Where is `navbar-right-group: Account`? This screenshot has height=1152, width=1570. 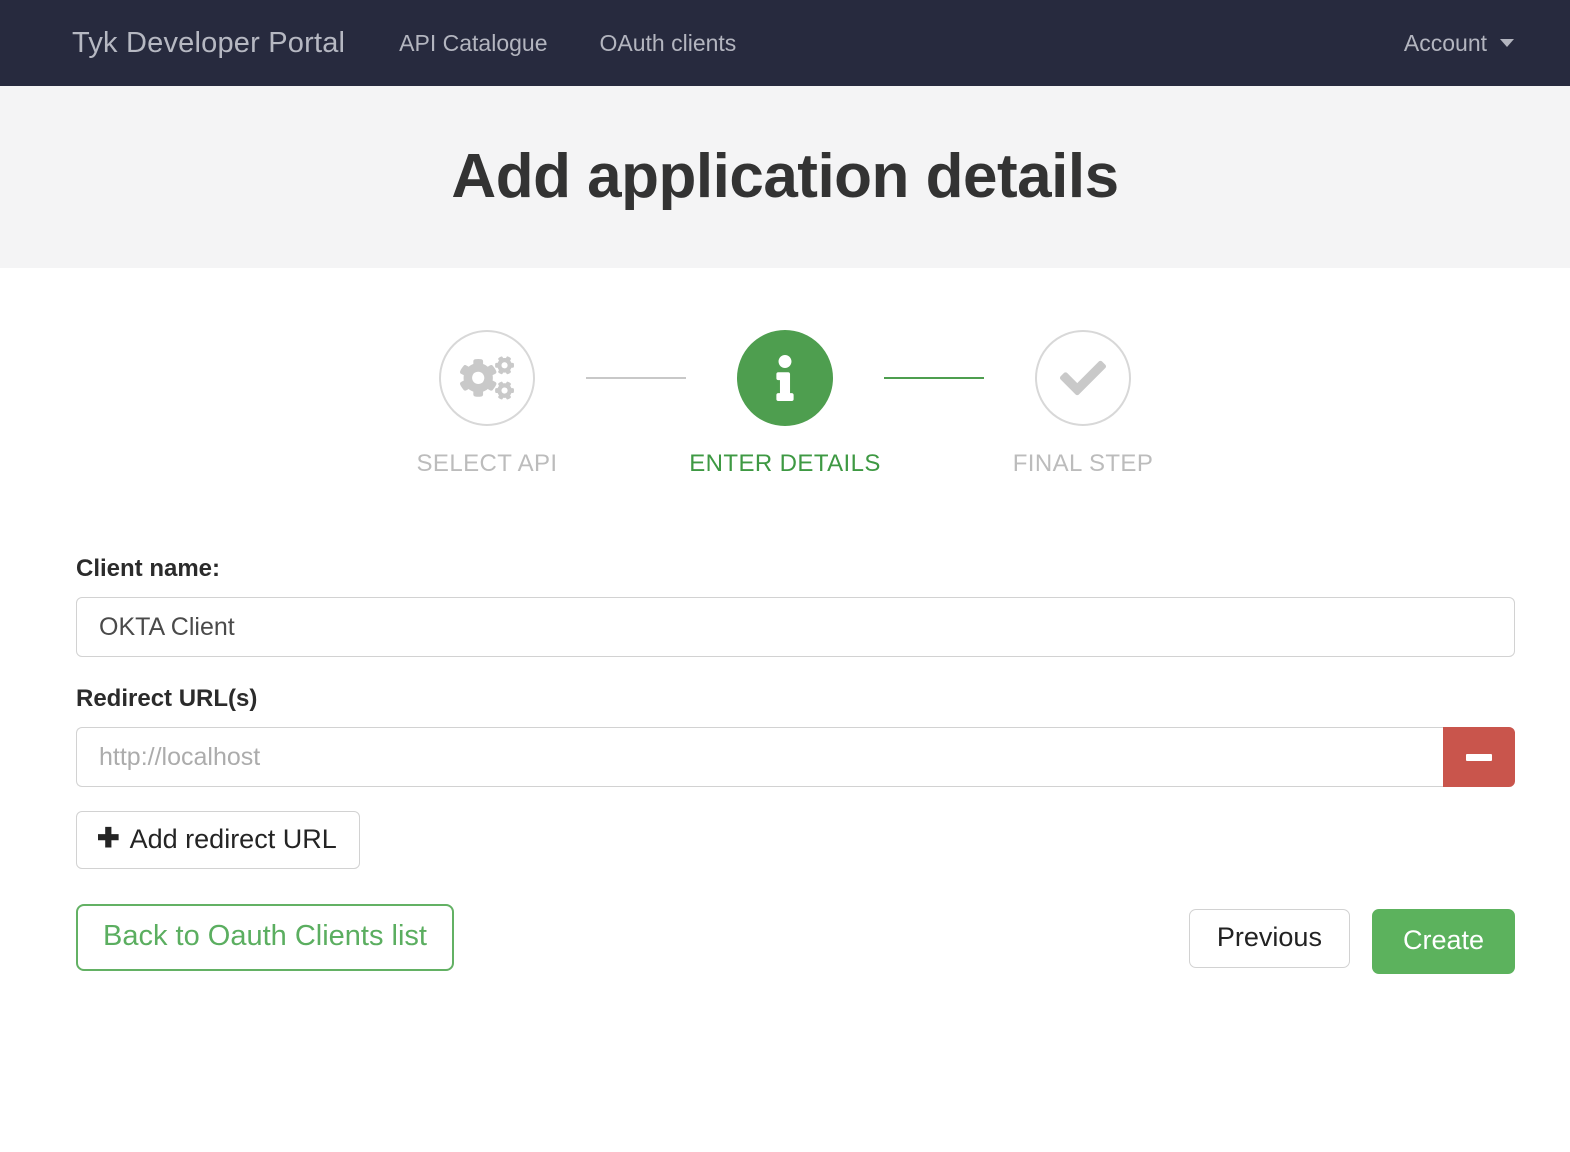
navbar-right-group: Account is located at coordinates (1459, 43).